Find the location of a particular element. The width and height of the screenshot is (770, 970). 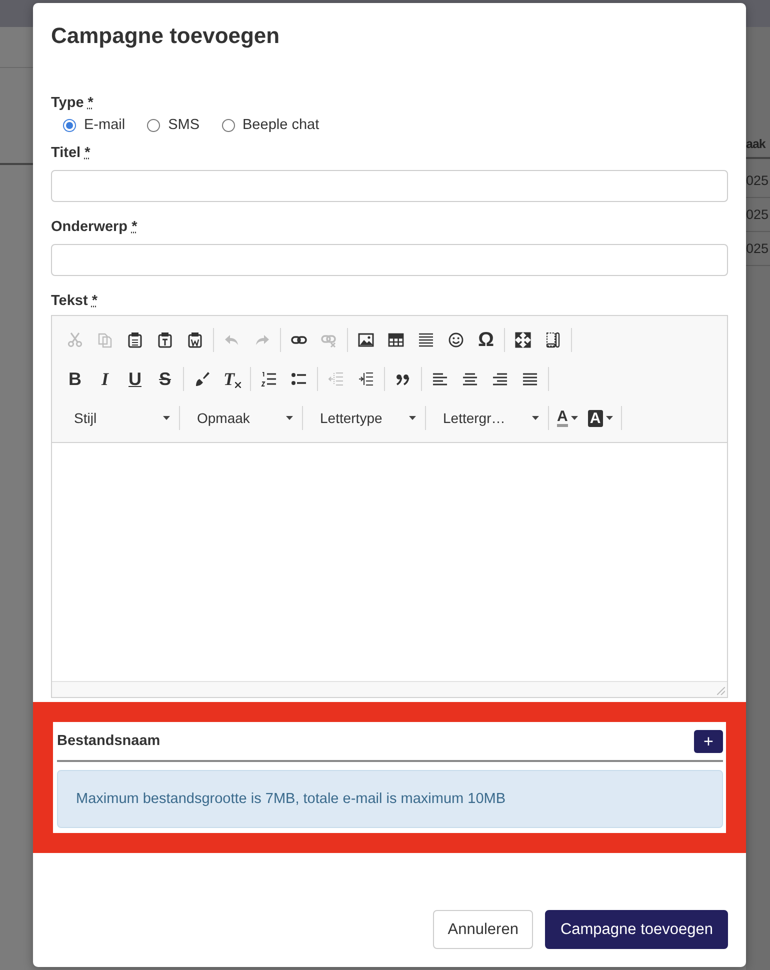

cross-icon is located at coordinates (237, 385).